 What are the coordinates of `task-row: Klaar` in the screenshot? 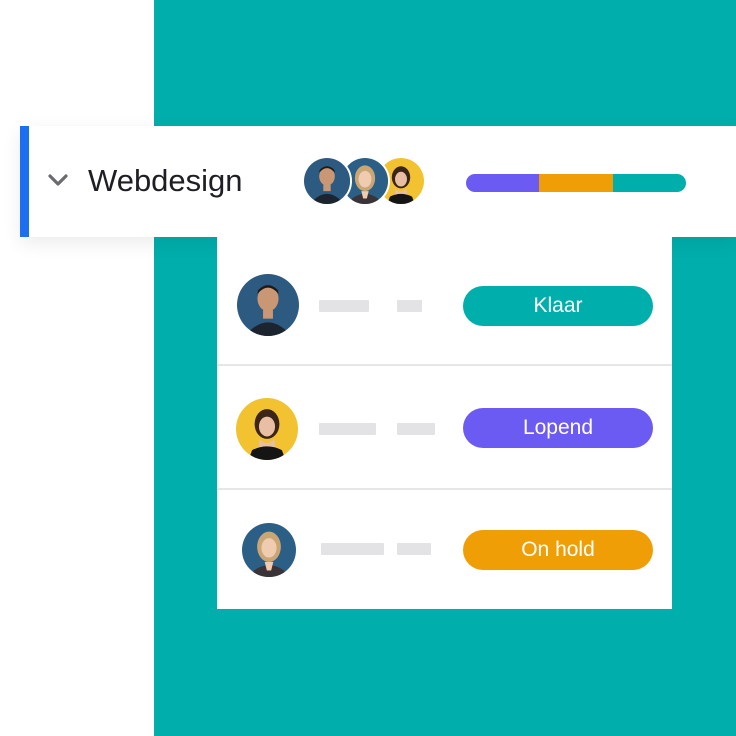 It's located at (444, 303).